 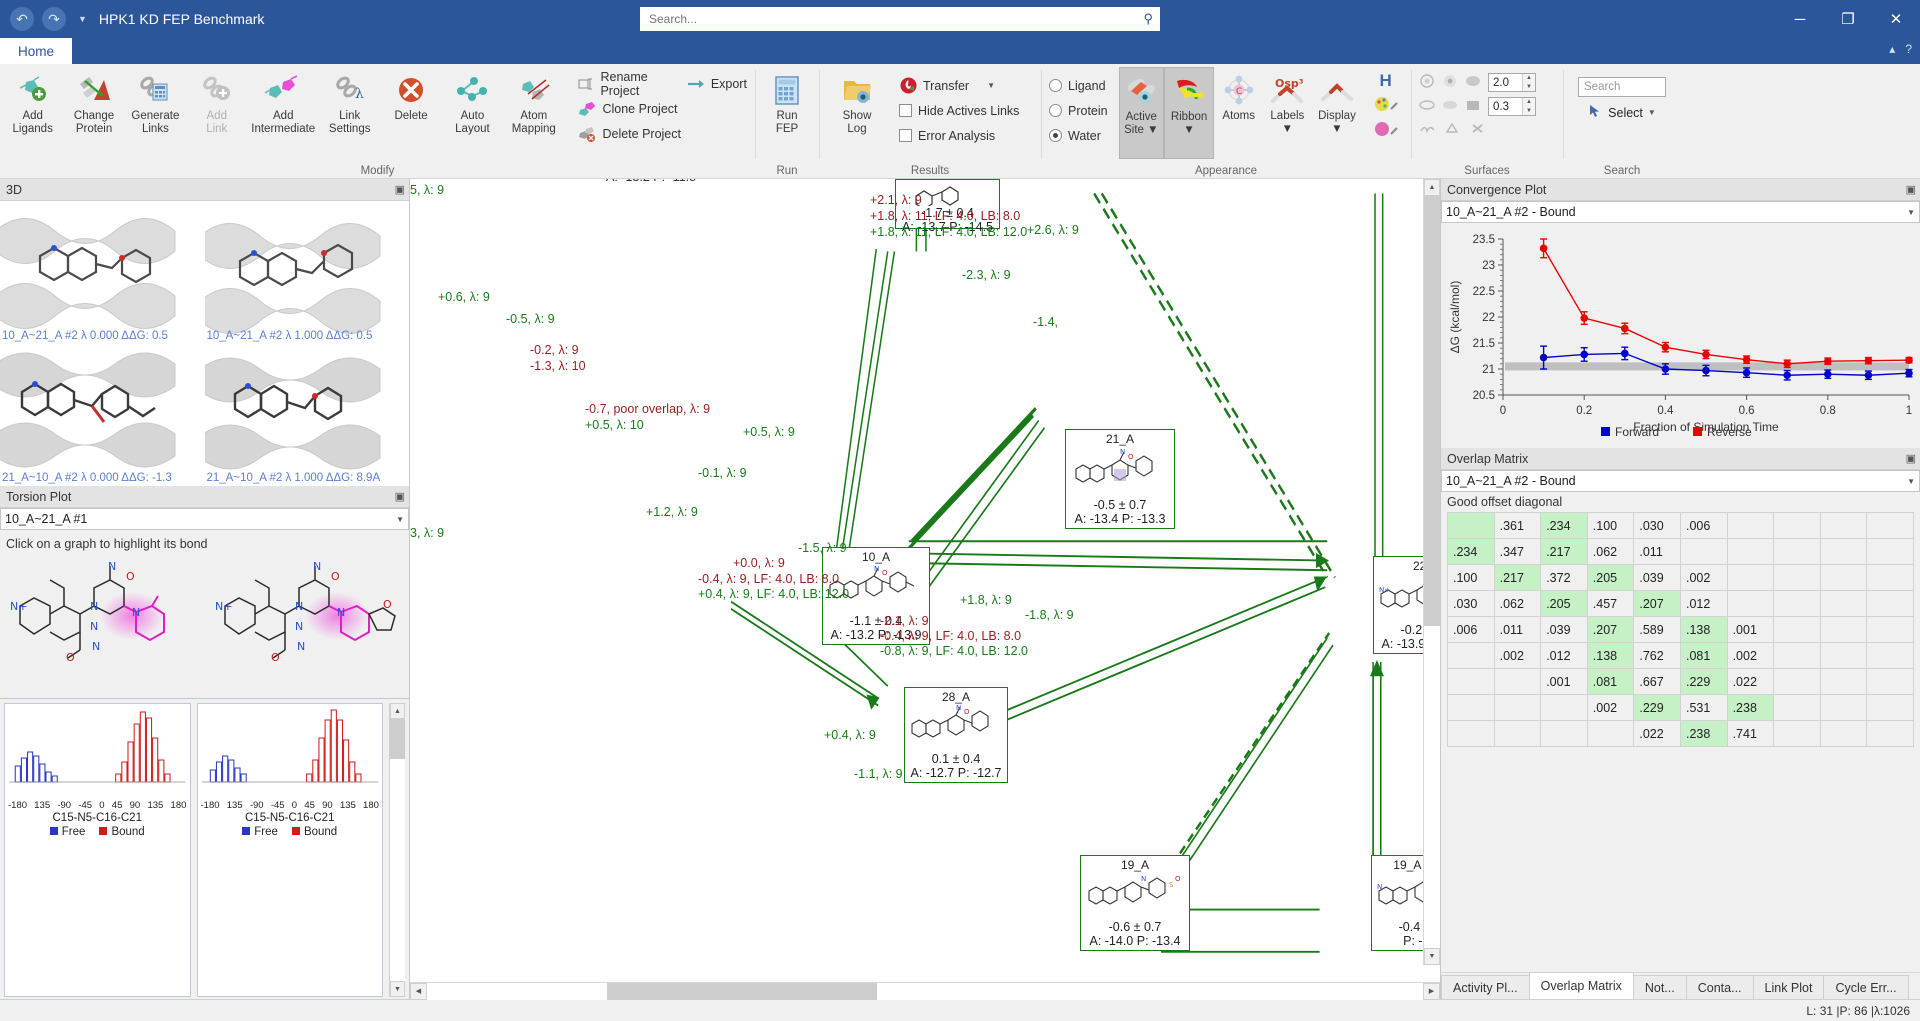 I want to click on surface-volume-icon, so click(x=1452, y=129).